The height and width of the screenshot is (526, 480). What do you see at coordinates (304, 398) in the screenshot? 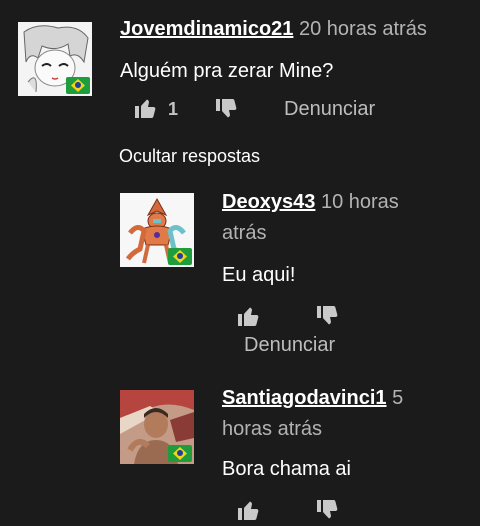
I see `reply-author: Santiagodavinci1` at bounding box center [304, 398].